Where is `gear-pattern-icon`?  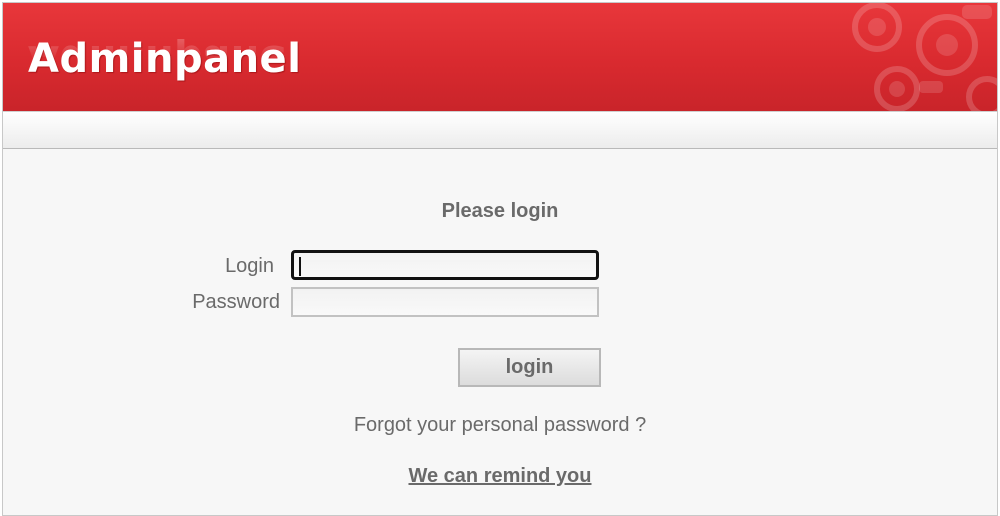 gear-pattern-icon is located at coordinates (924, 57).